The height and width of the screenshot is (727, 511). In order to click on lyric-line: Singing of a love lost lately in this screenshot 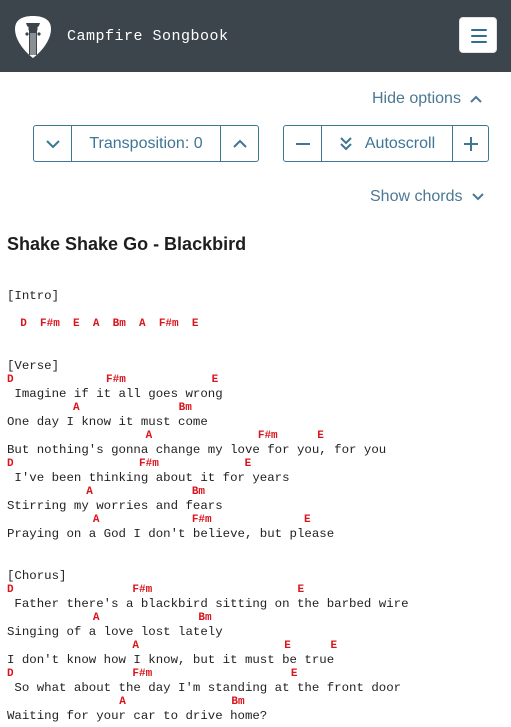, I will do `click(115, 632)`.